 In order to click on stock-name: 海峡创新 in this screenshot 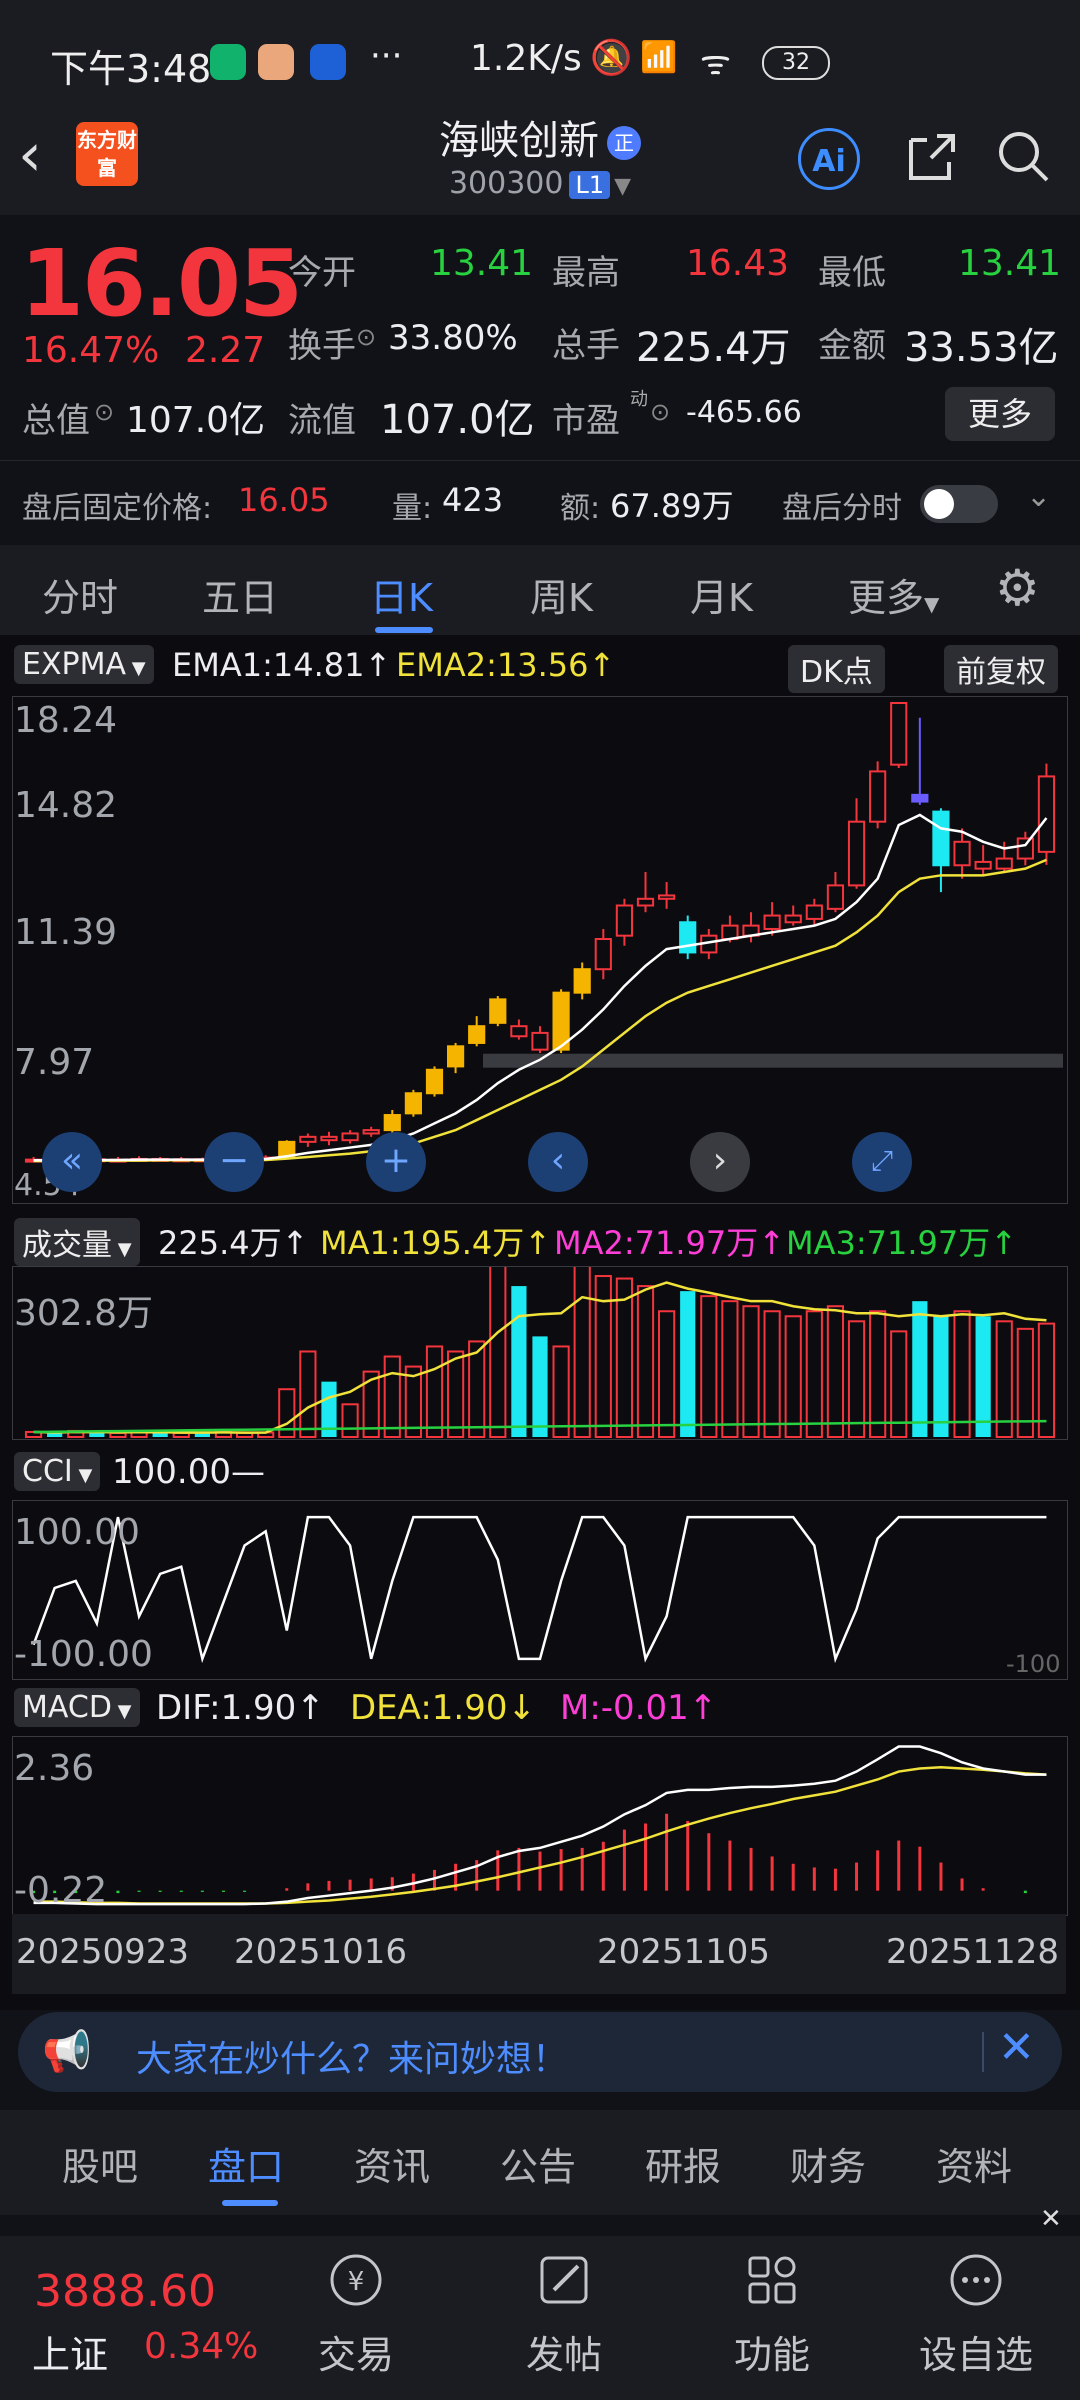, I will do `click(519, 141)`.